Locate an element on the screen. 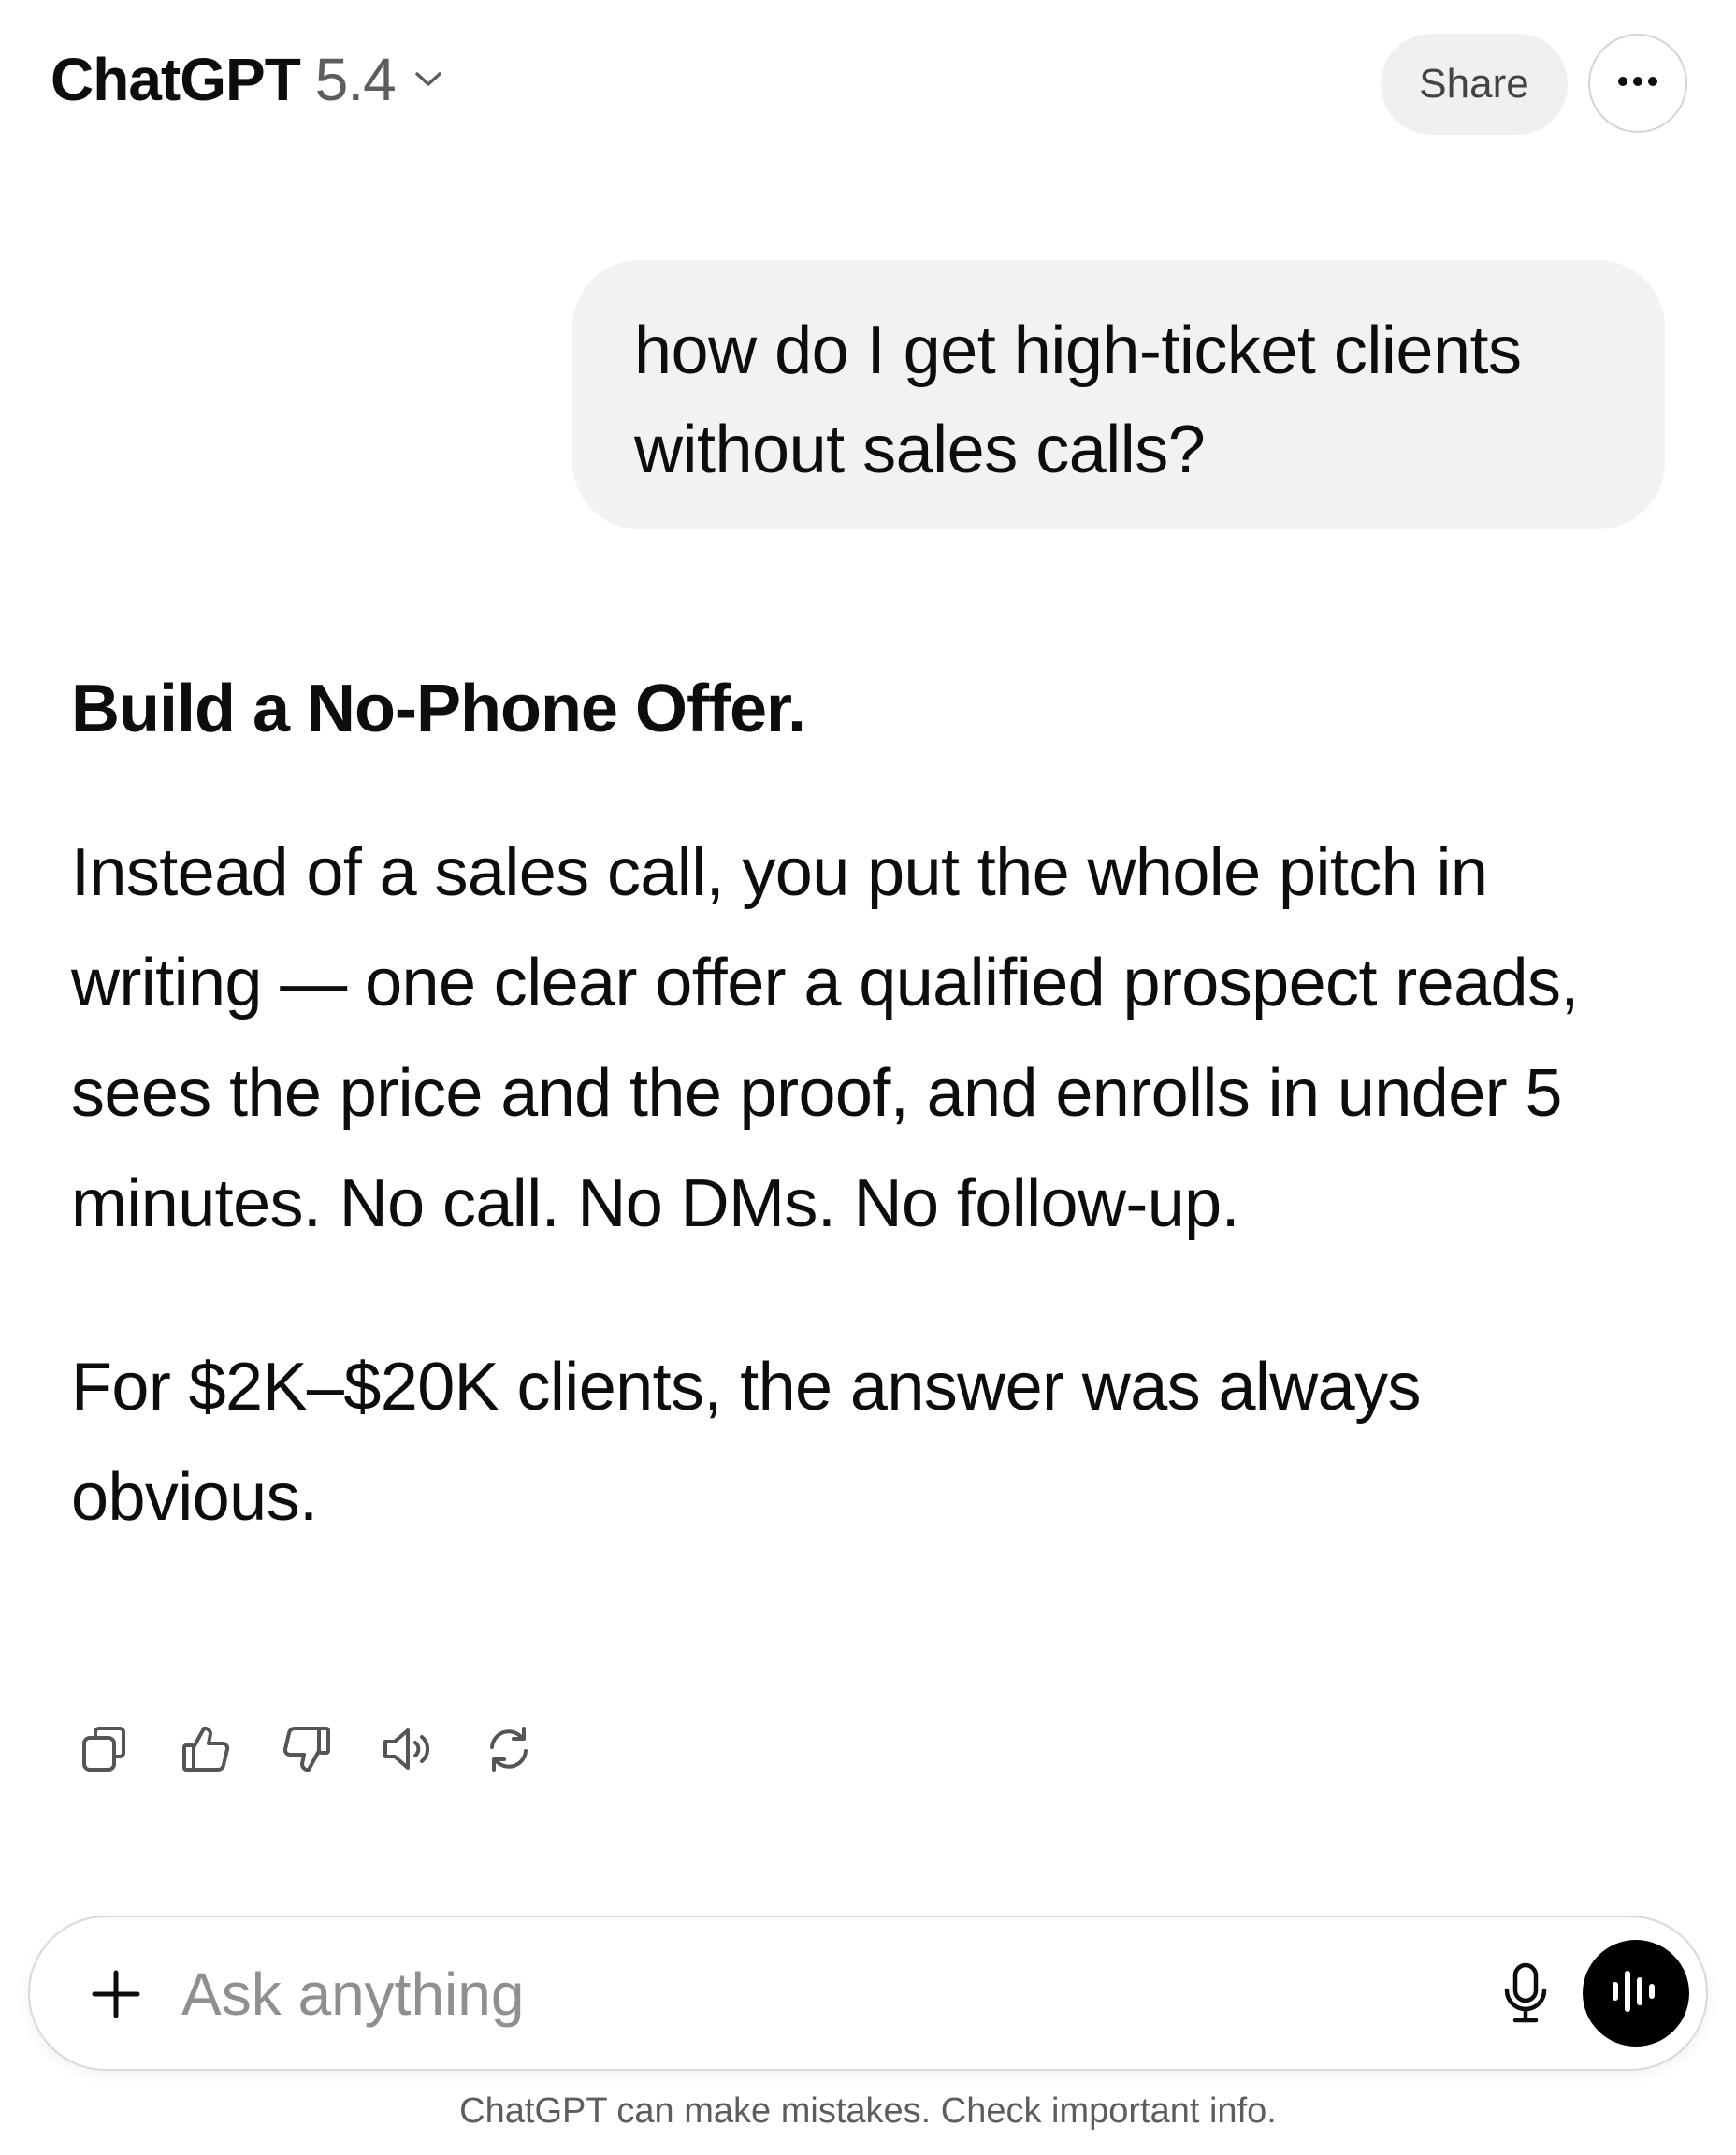 The width and height of the screenshot is (1736, 2155). plus-icon is located at coordinates (116, 1995).